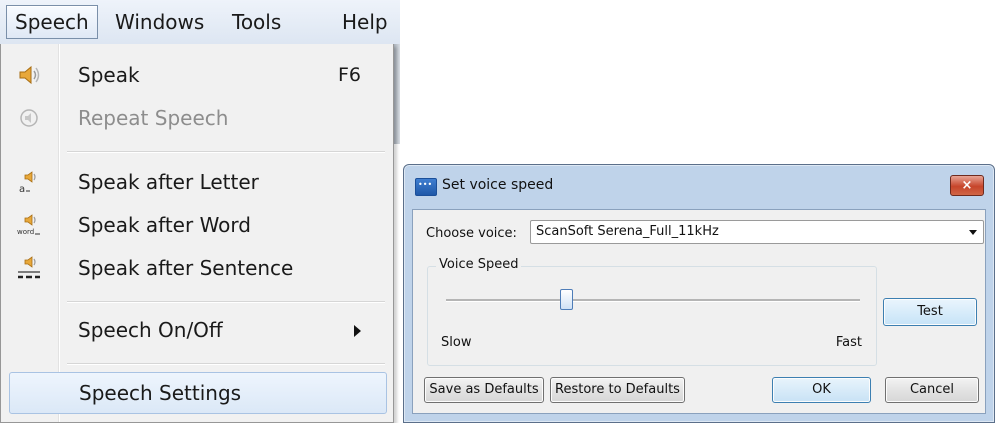 This screenshot has height=423, width=997. What do you see at coordinates (256, 22) in the screenshot?
I see `menu-tools: Tools` at bounding box center [256, 22].